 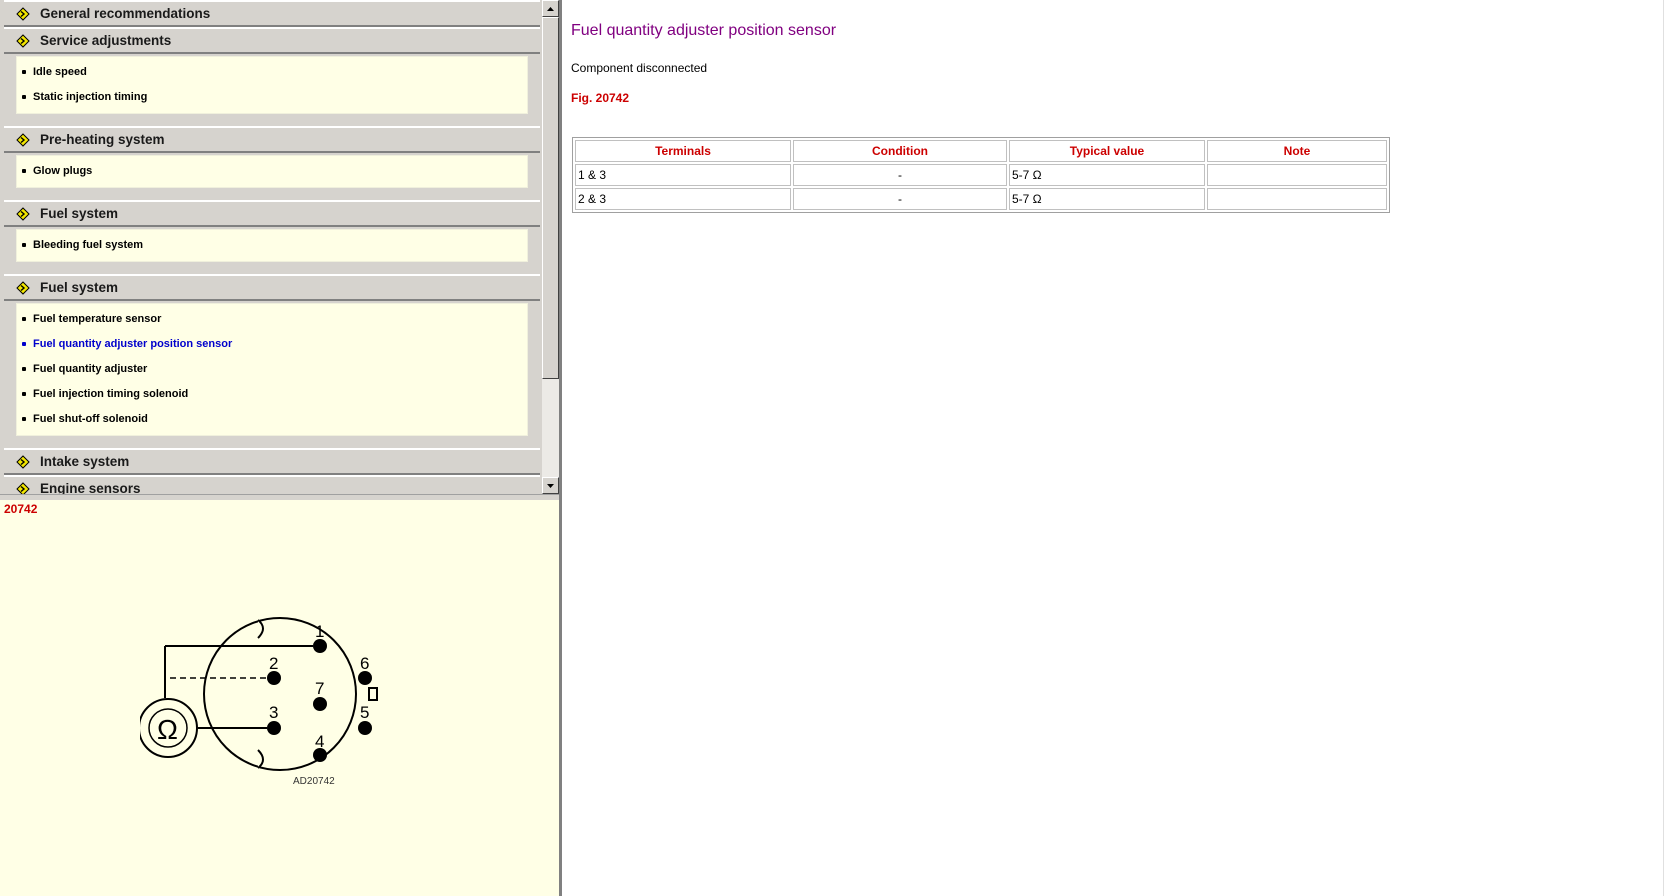 I want to click on section-body: Bleeding fuel system, so click(x=272, y=250).